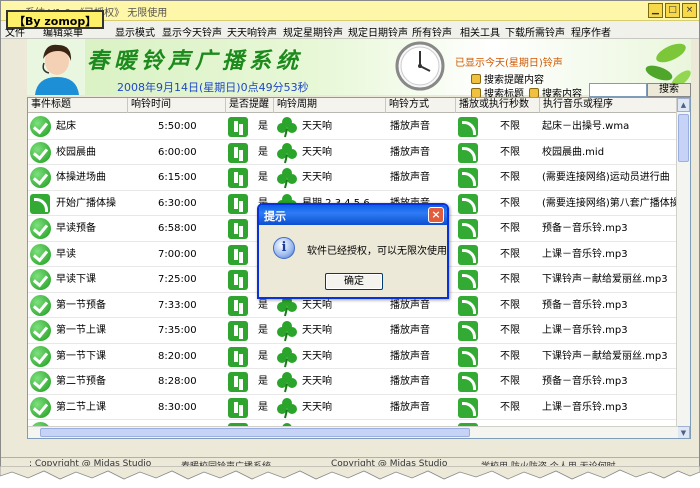  Describe the element at coordinates (250, 105) in the screenshot. I see `column-header: 是否提醒` at that location.